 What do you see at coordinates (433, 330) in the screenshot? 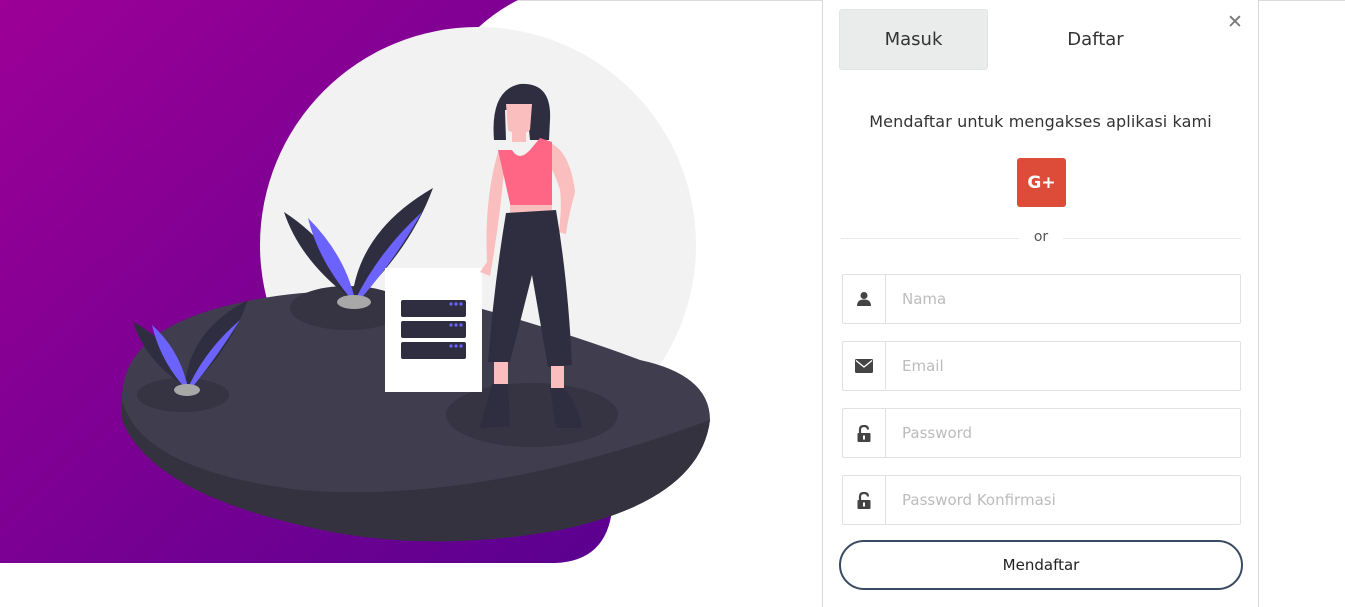
I see `server-card` at bounding box center [433, 330].